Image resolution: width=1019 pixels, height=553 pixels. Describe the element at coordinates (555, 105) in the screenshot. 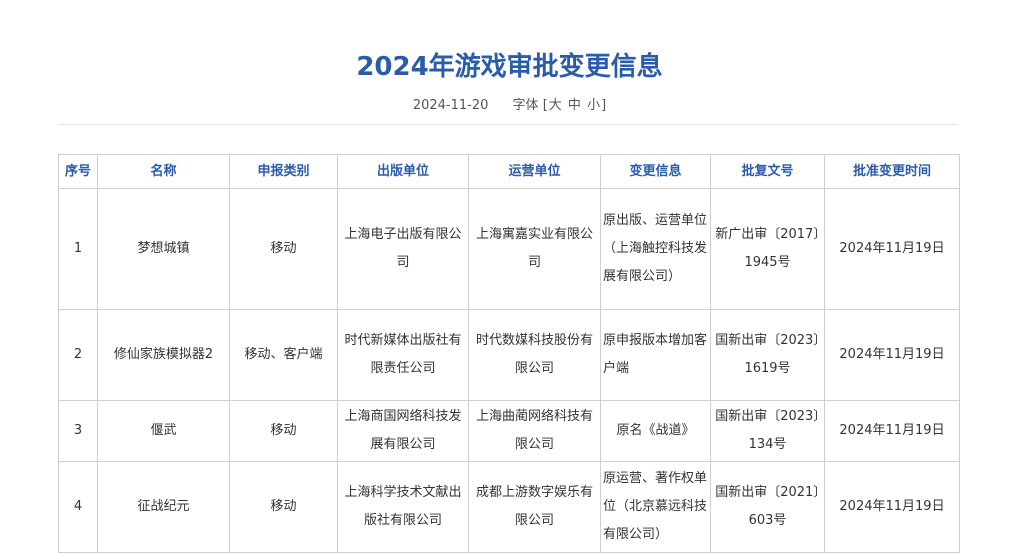

I see `font-size-large-link: 大` at that location.